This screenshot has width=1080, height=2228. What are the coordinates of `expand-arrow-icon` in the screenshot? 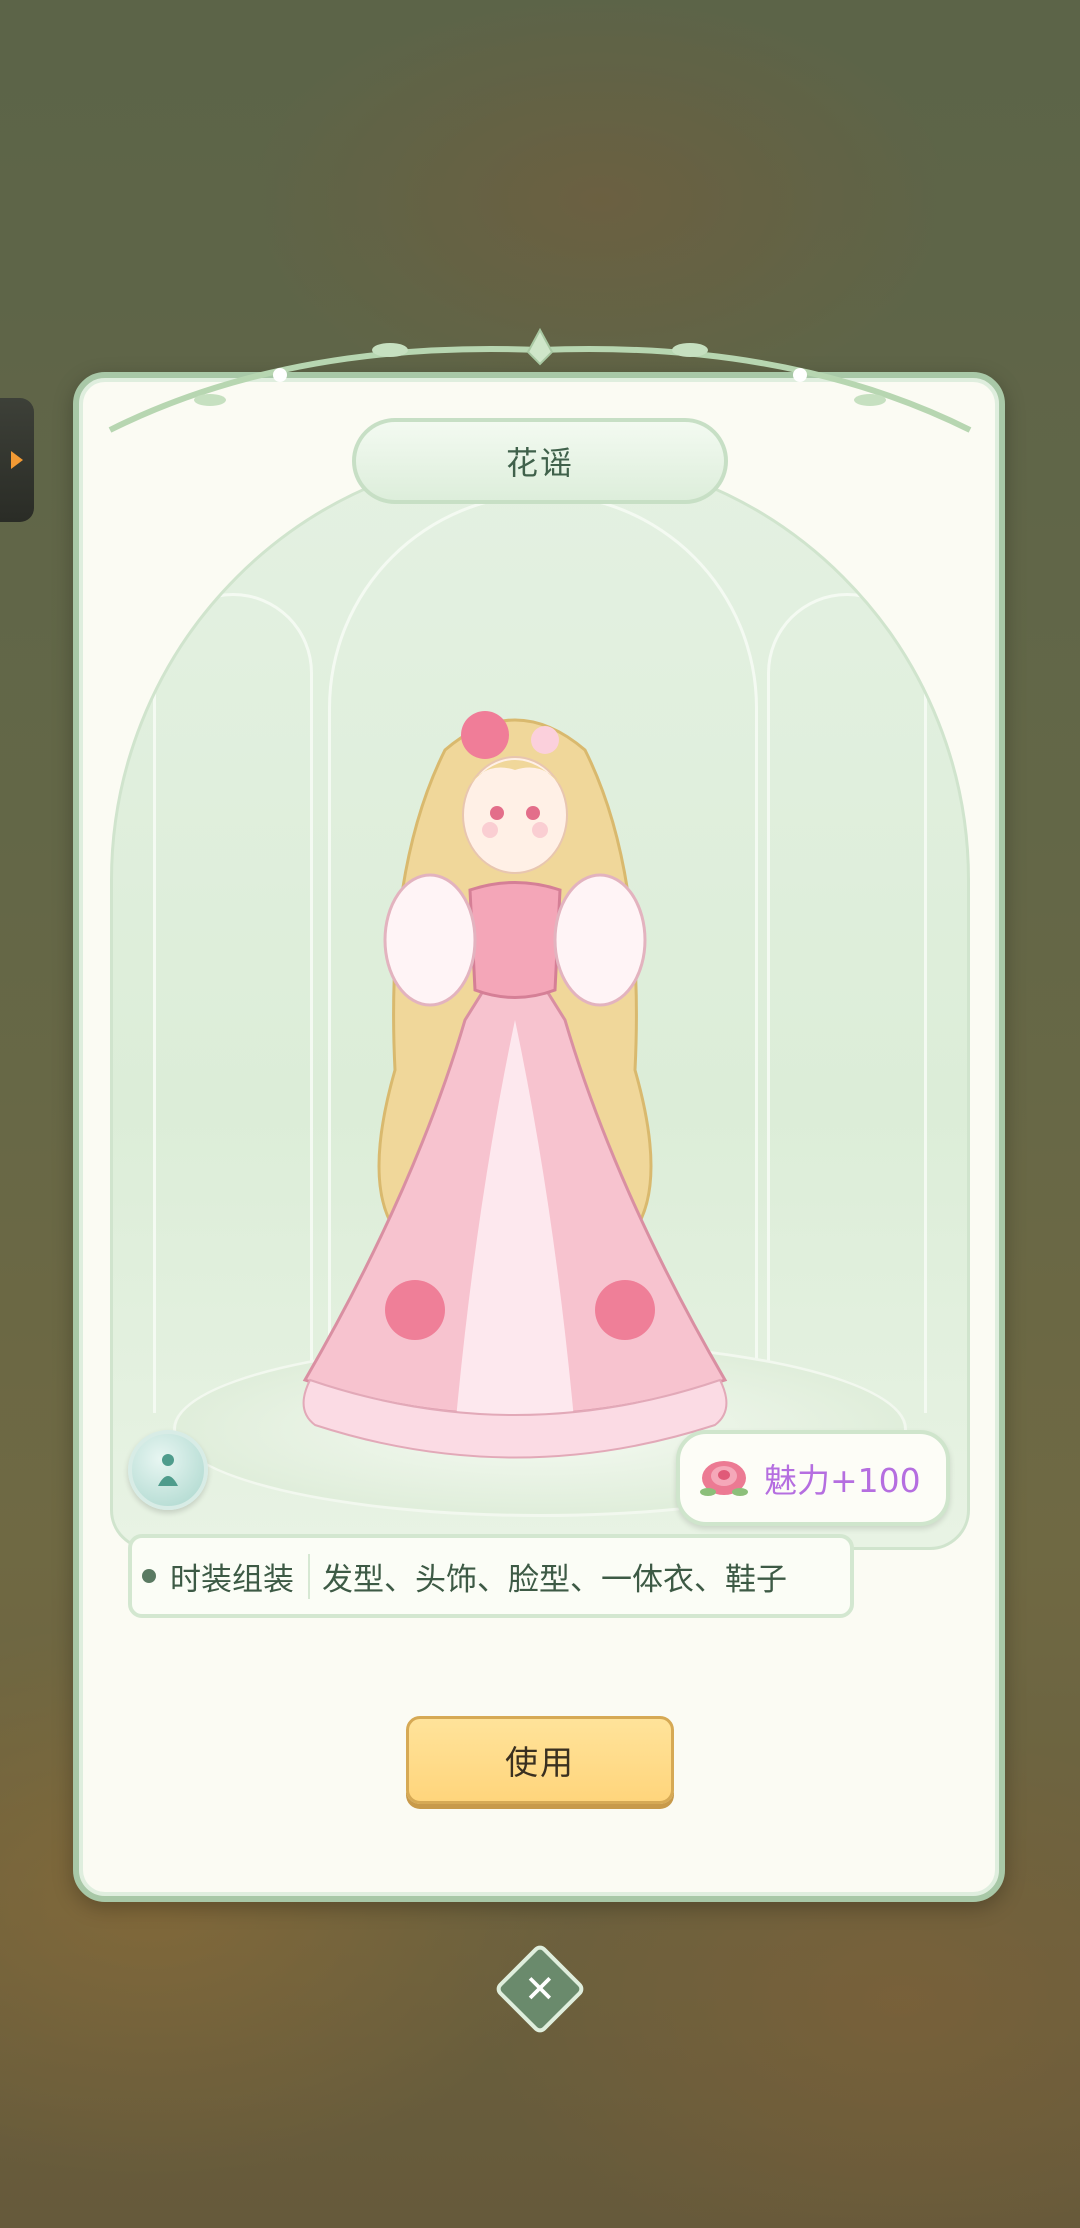 It's located at (17, 460).